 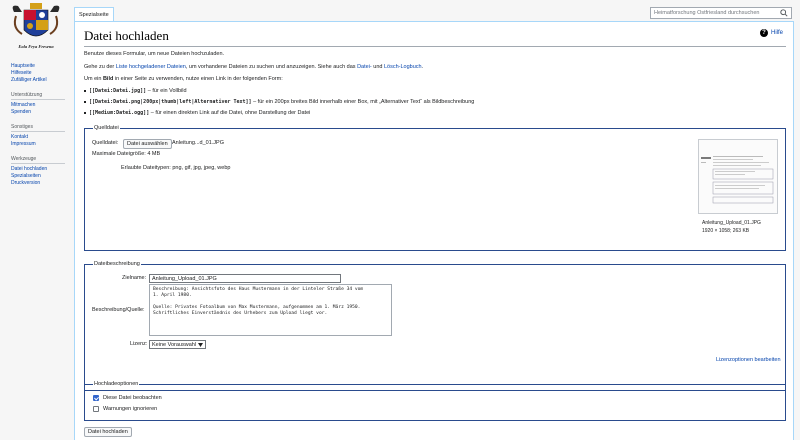 I want to click on watch-file-label: Diese Datei beobachten, so click(x=132, y=398).